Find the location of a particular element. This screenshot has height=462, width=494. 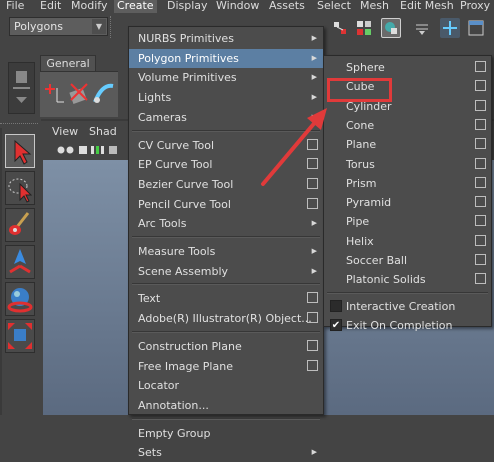

menu-item-nurbs-primitives: NURBS Primitives ▶ is located at coordinates (226, 38).